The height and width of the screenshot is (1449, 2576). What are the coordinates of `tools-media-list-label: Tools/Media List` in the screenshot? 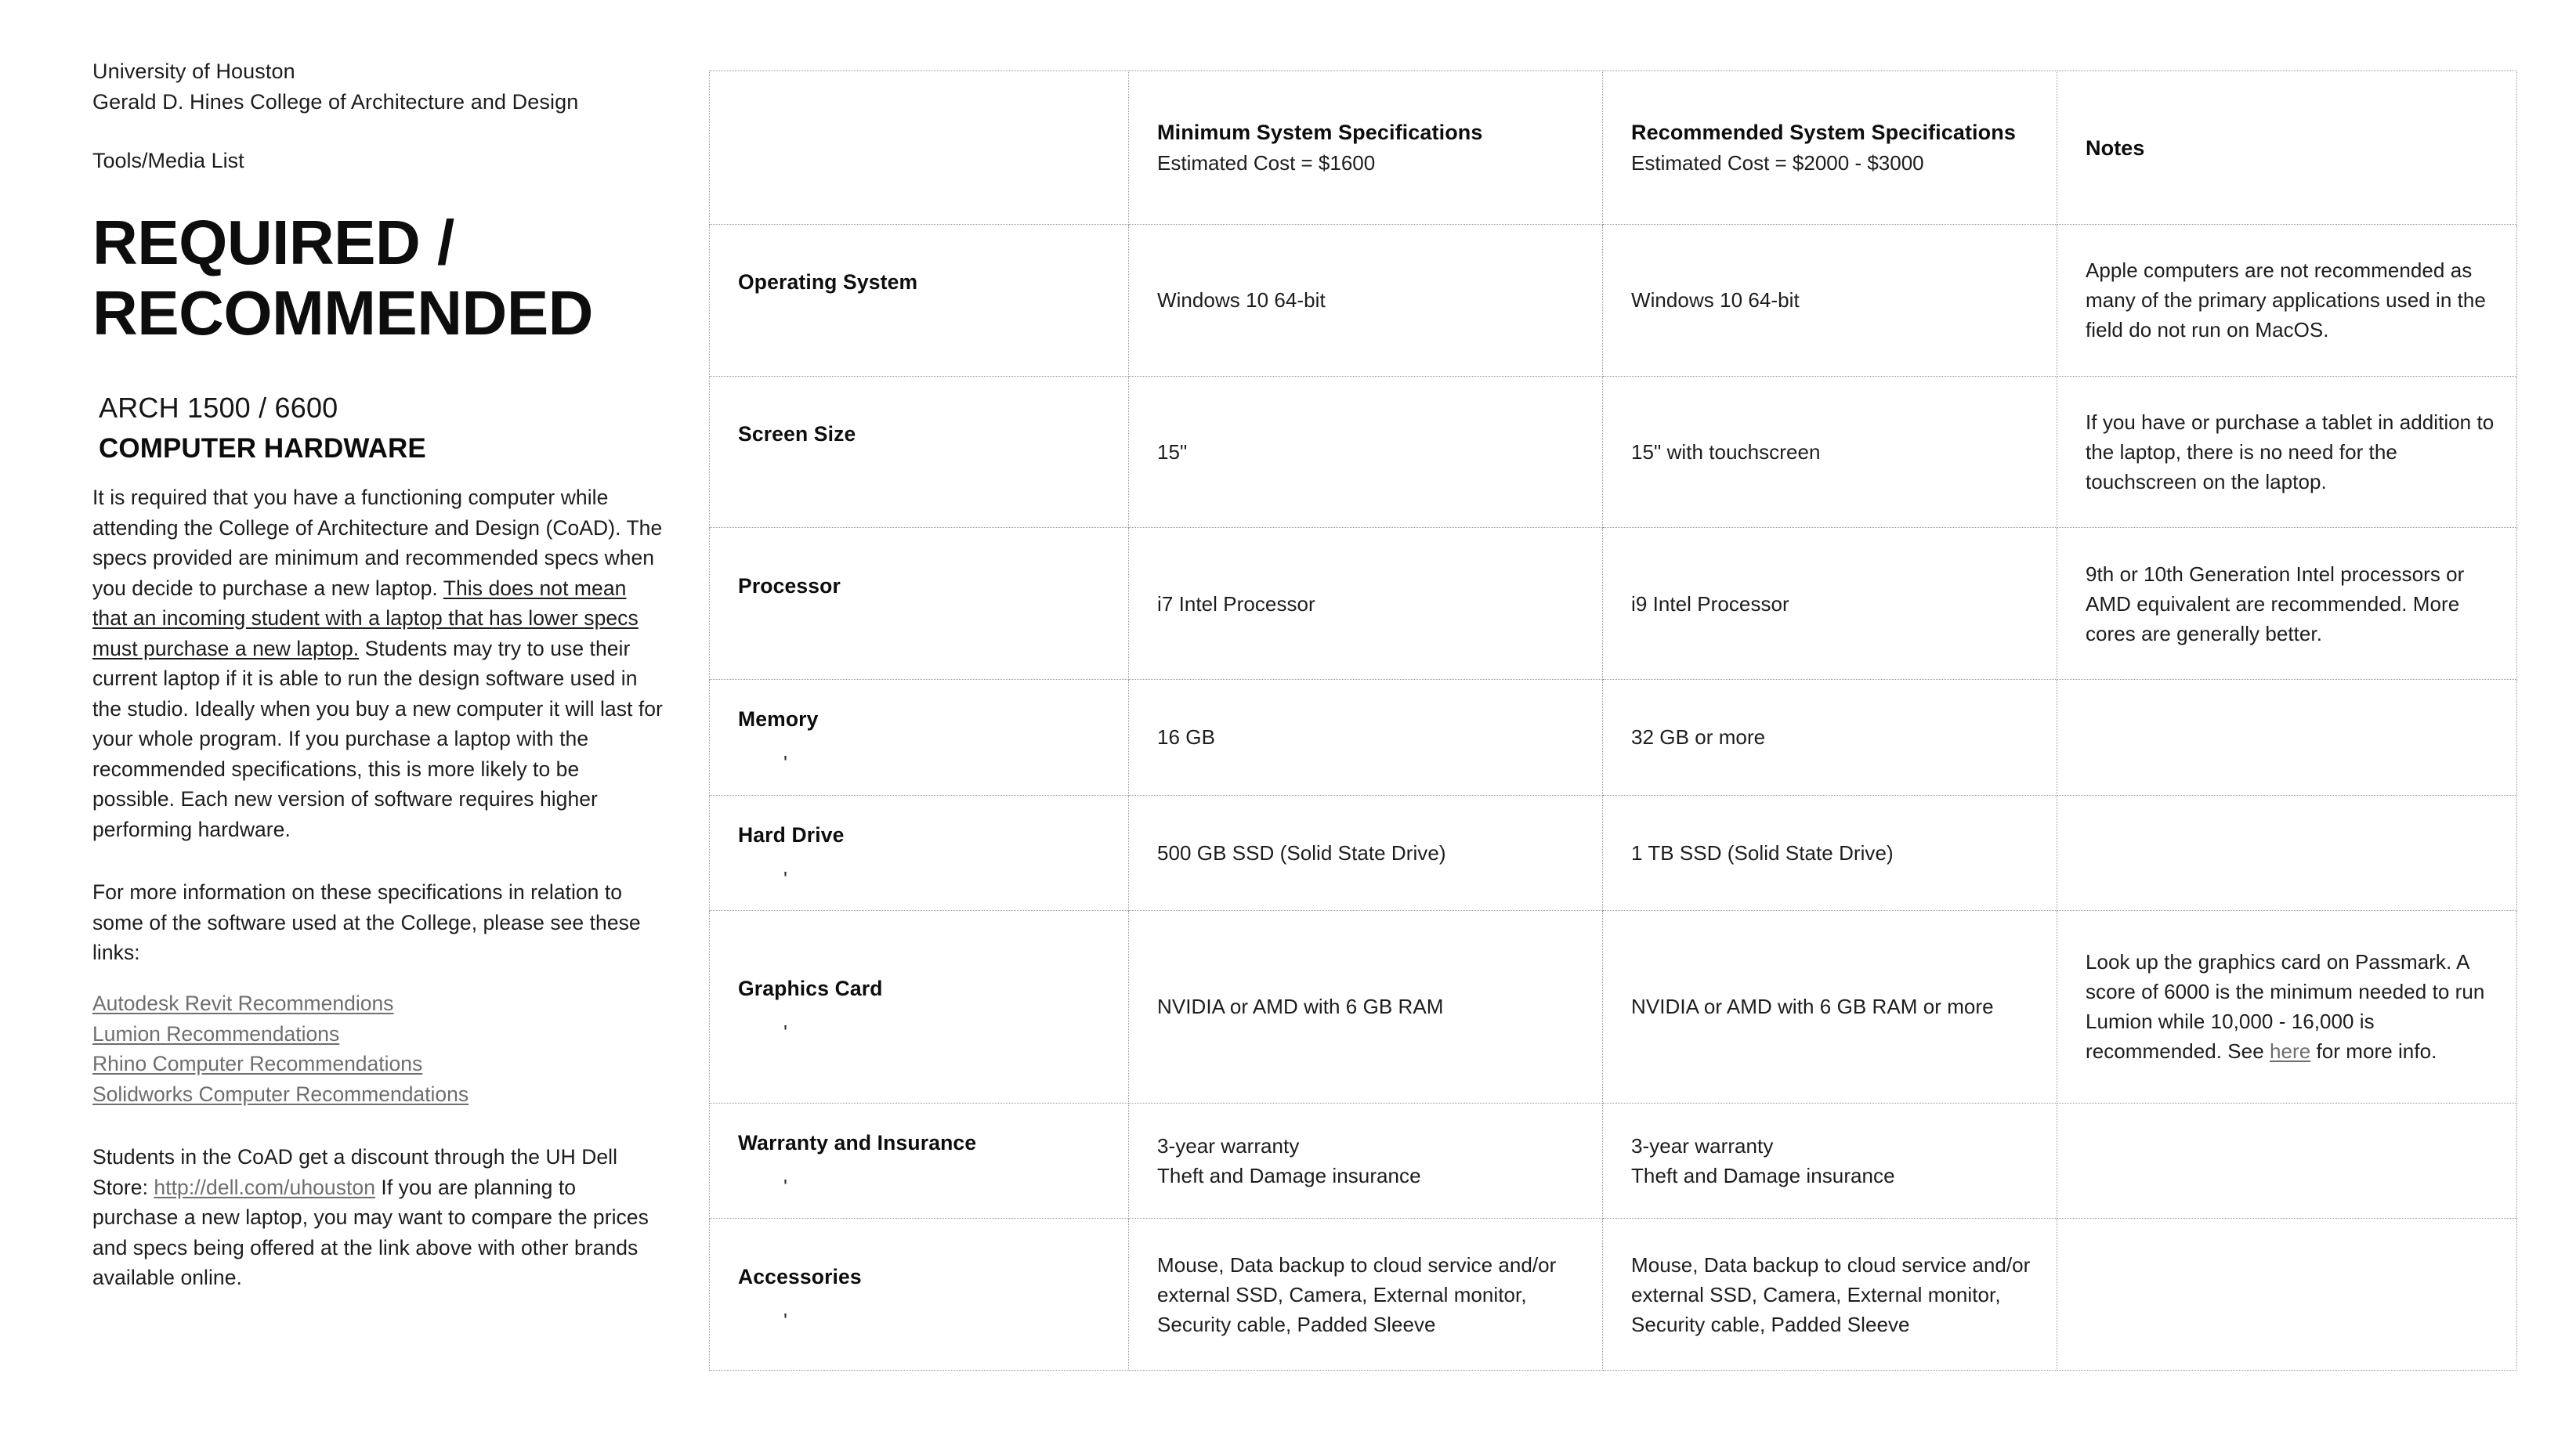 It's located at (168, 160).